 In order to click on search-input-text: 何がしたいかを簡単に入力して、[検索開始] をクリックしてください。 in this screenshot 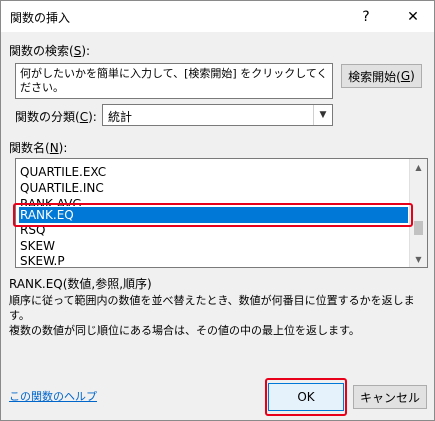, I will do `click(174, 80)`.